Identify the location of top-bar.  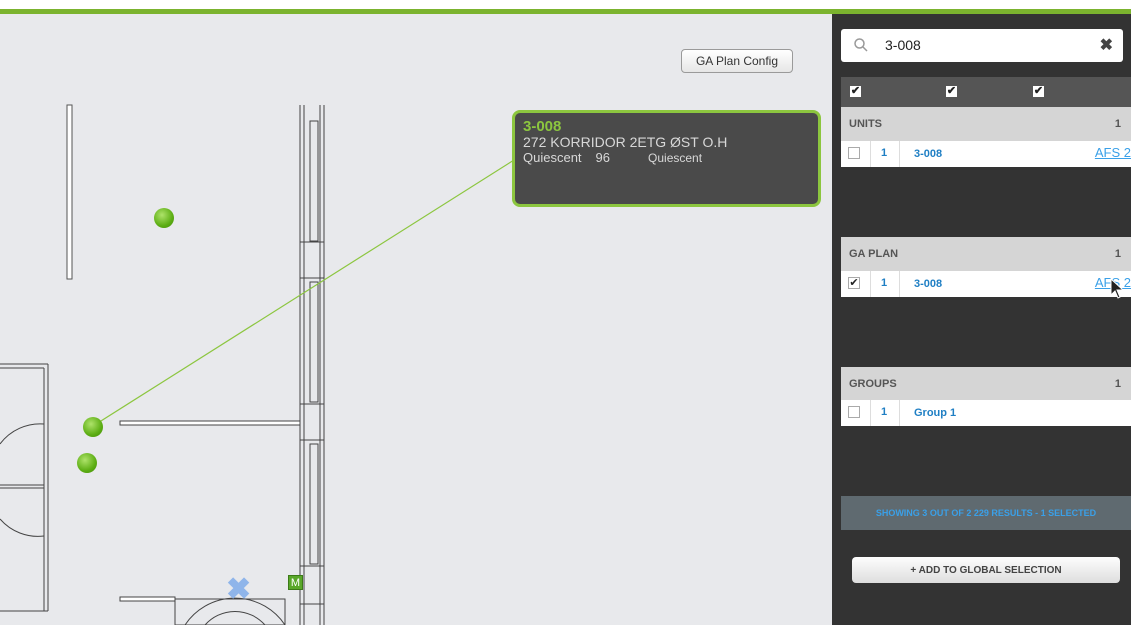
(565, 7).